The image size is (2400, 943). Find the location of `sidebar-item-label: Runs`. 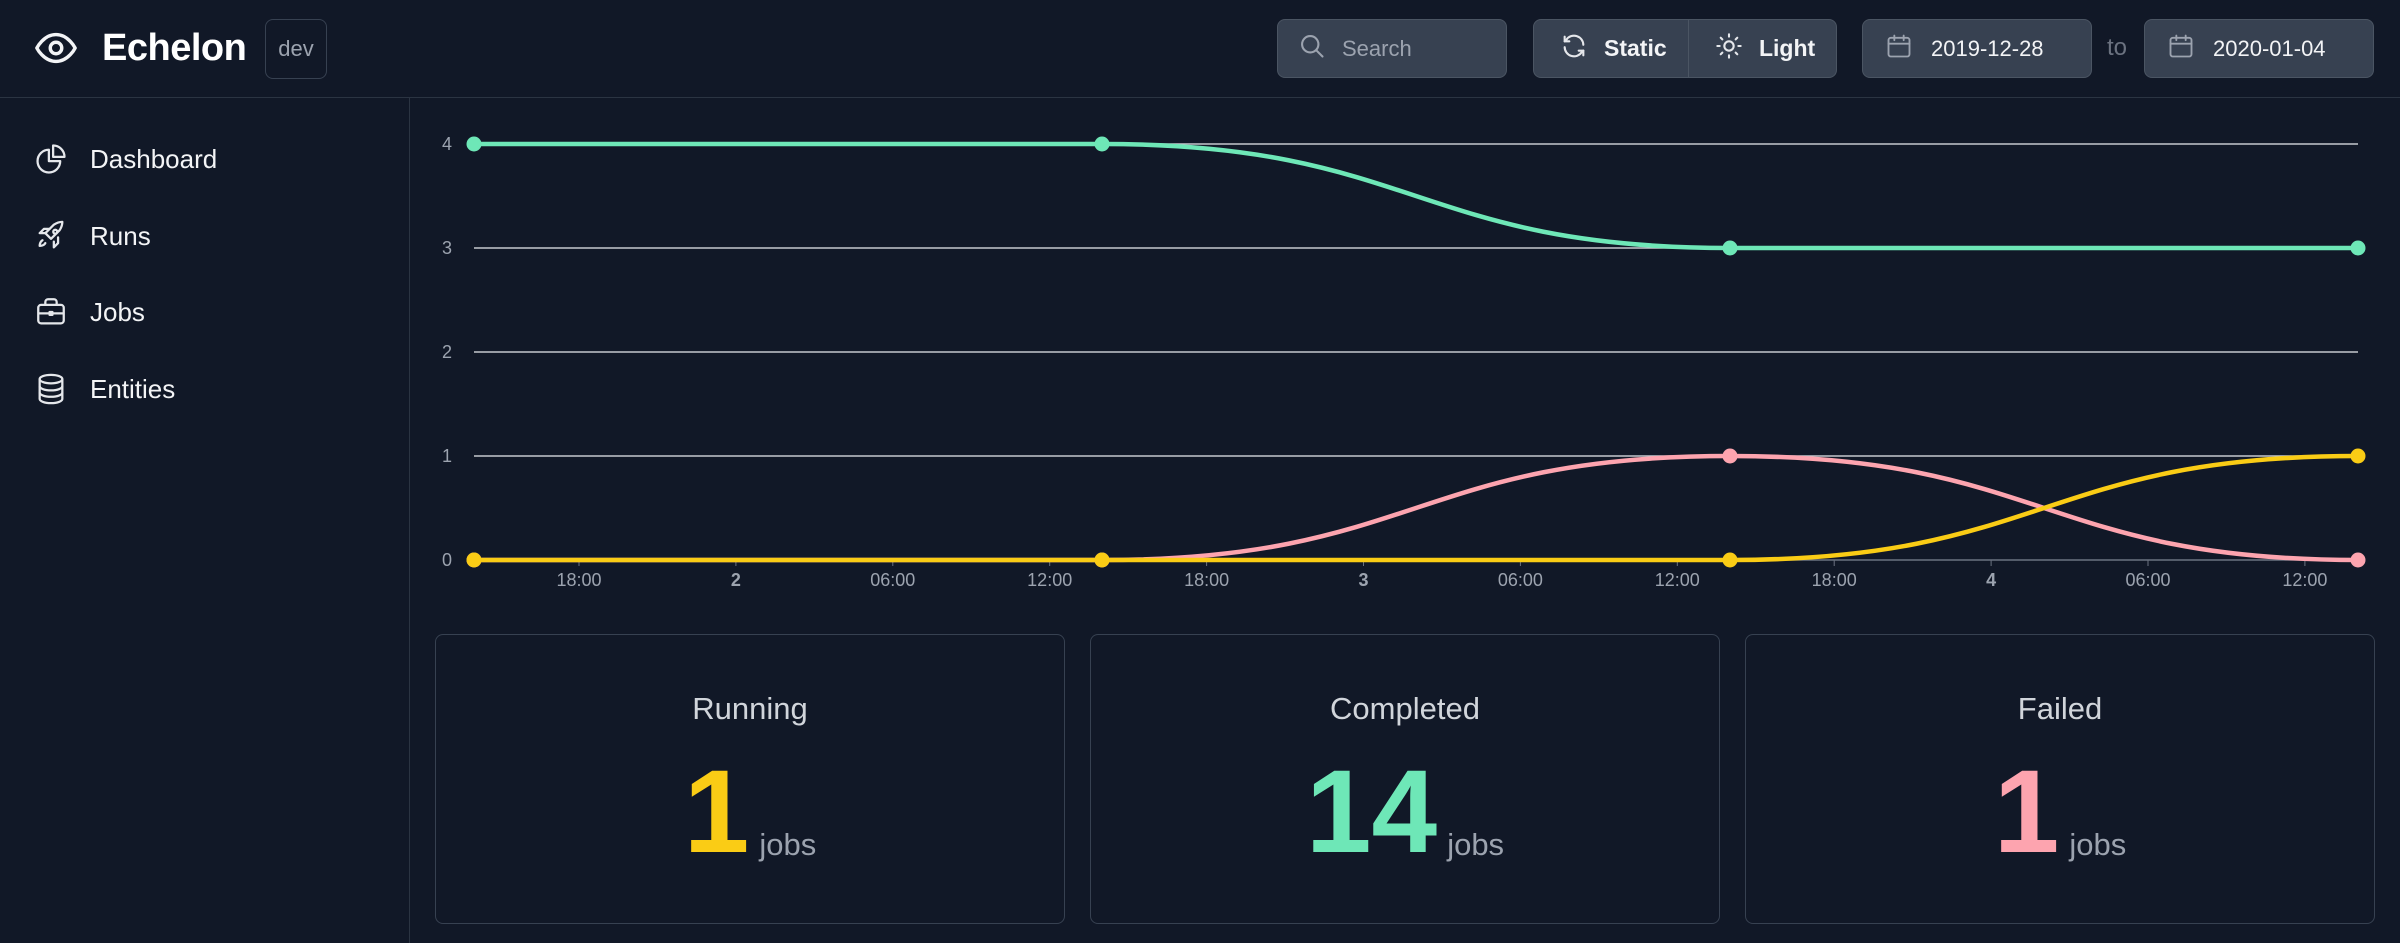

sidebar-item-label: Runs is located at coordinates (120, 235).